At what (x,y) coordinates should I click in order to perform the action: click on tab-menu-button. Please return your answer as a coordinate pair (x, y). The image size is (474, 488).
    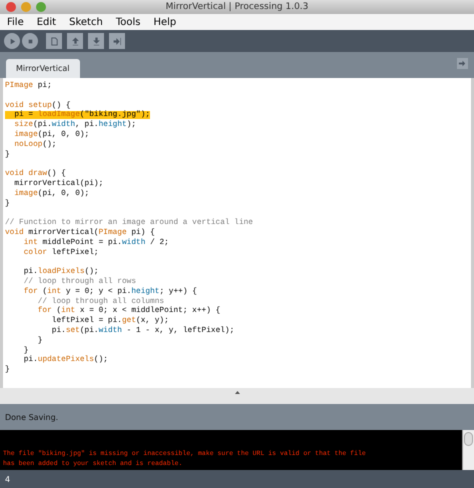
    Looking at the image, I should click on (462, 63).